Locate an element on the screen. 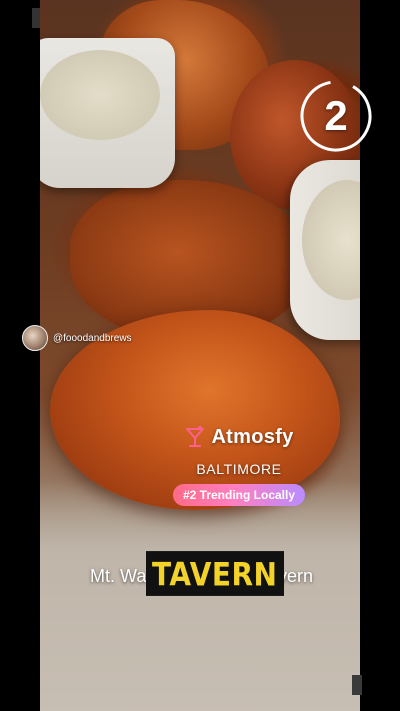 Image resolution: width=400 pixels, height=711 pixels. rank-number: 2 is located at coordinates (336, 115).